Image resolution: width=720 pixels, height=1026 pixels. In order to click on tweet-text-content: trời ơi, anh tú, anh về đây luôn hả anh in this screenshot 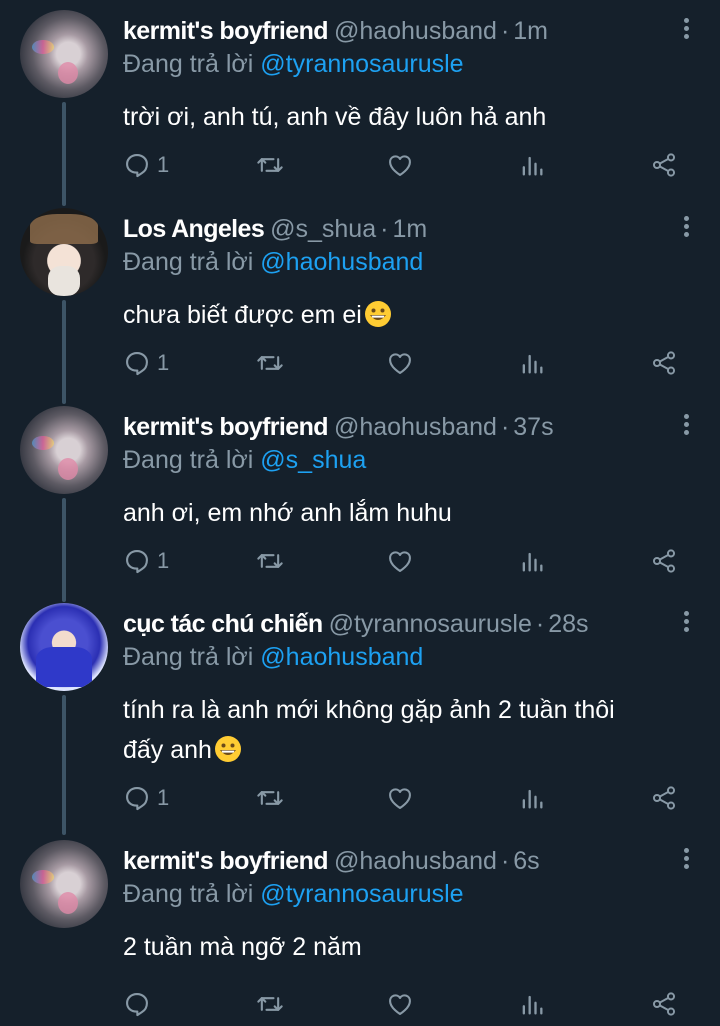, I will do `click(335, 117)`.